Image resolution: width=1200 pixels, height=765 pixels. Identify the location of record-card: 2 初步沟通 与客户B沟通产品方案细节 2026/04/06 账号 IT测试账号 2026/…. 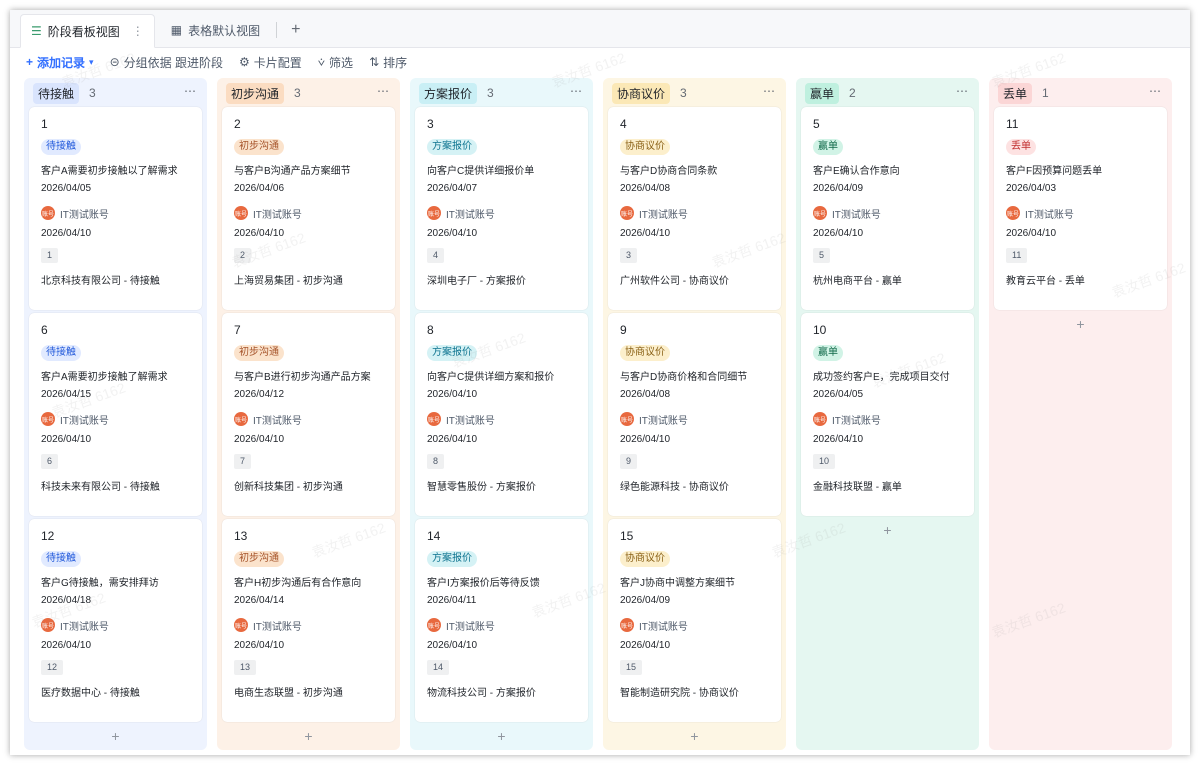
(308, 208).